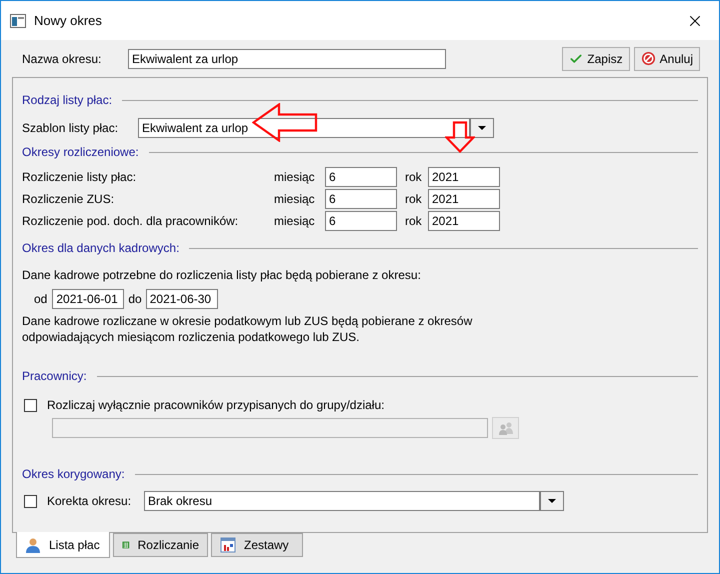 This screenshot has width=720, height=574. What do you see at coordinates (648, 58) in the screenshot?
I see `prohibited-icon` at bounding box center [648, 58].